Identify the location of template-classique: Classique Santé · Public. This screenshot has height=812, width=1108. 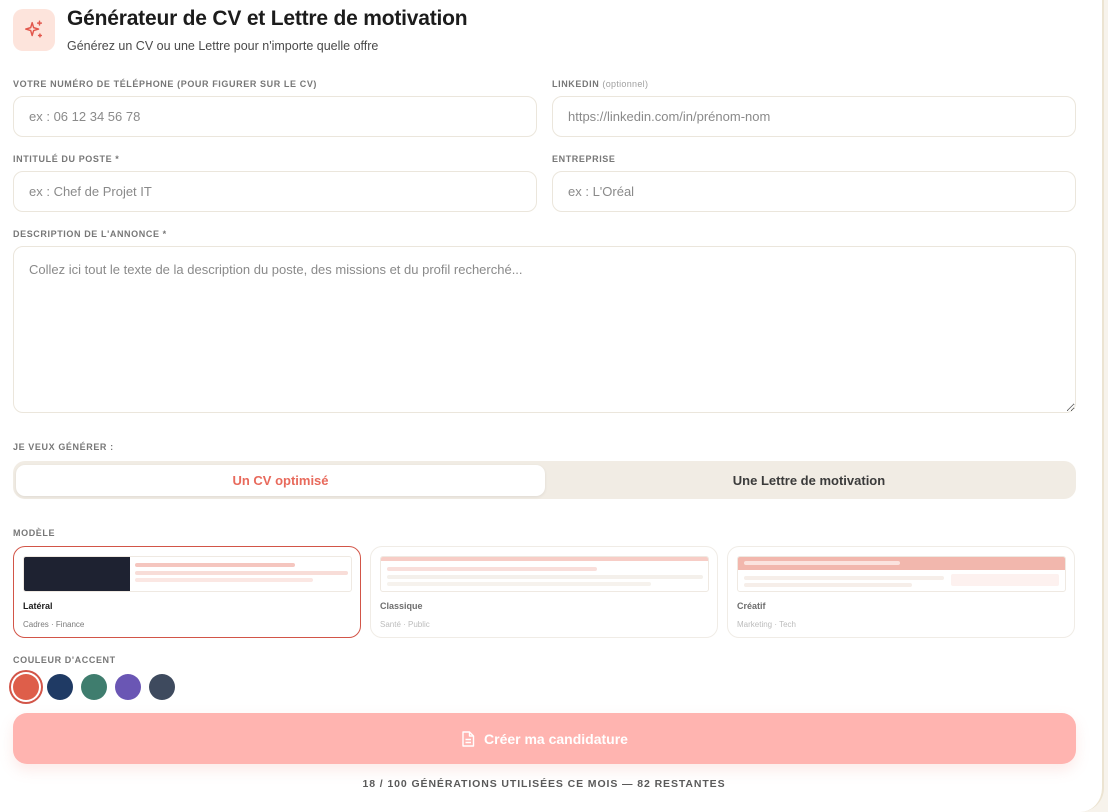
(544, 592).